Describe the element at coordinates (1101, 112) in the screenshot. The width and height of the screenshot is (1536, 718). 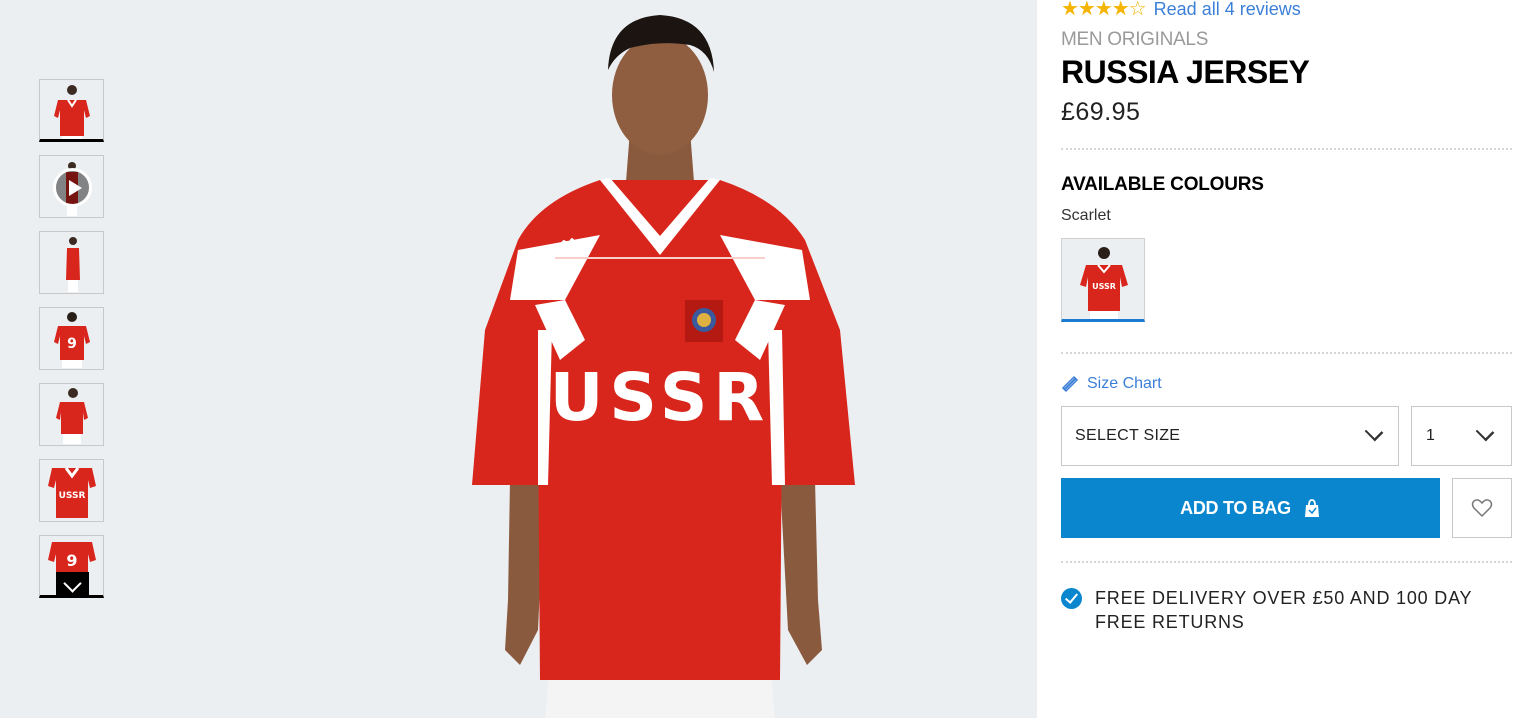
I see `product-price: £69.95` at that location.